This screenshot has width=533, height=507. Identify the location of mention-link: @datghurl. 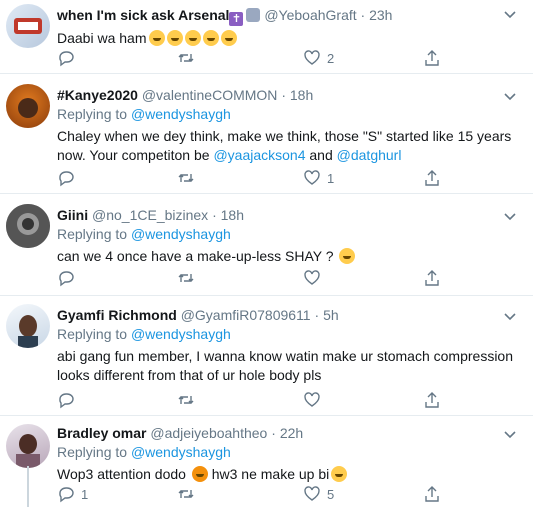
(369, 155).